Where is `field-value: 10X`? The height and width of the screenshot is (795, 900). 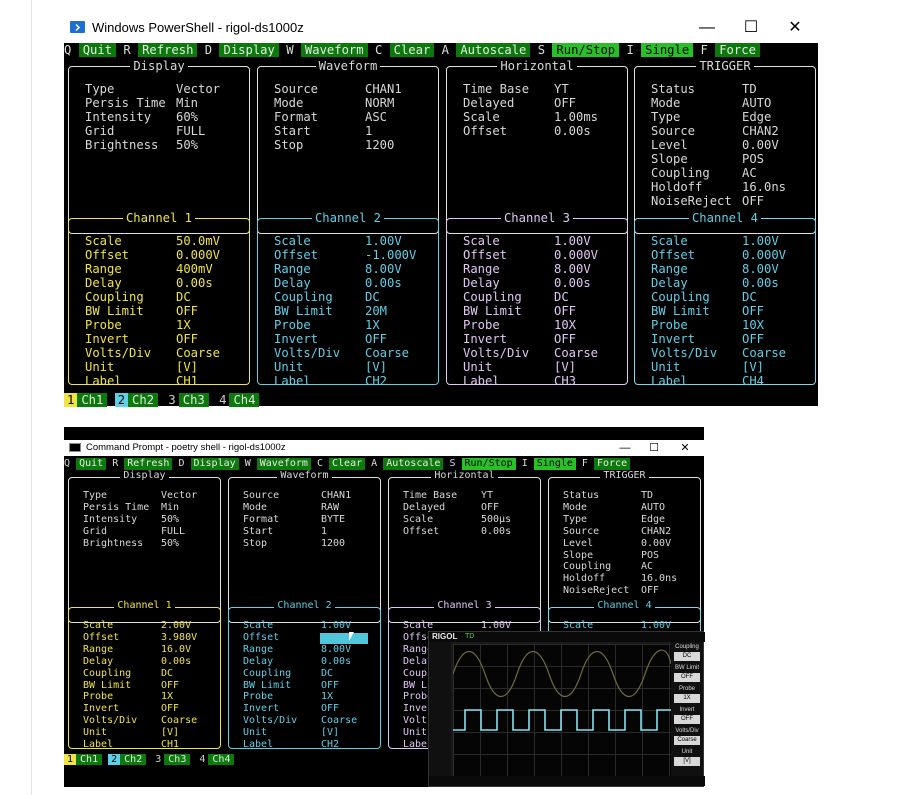 field-value: 10X is located at coordinates (565, 325).